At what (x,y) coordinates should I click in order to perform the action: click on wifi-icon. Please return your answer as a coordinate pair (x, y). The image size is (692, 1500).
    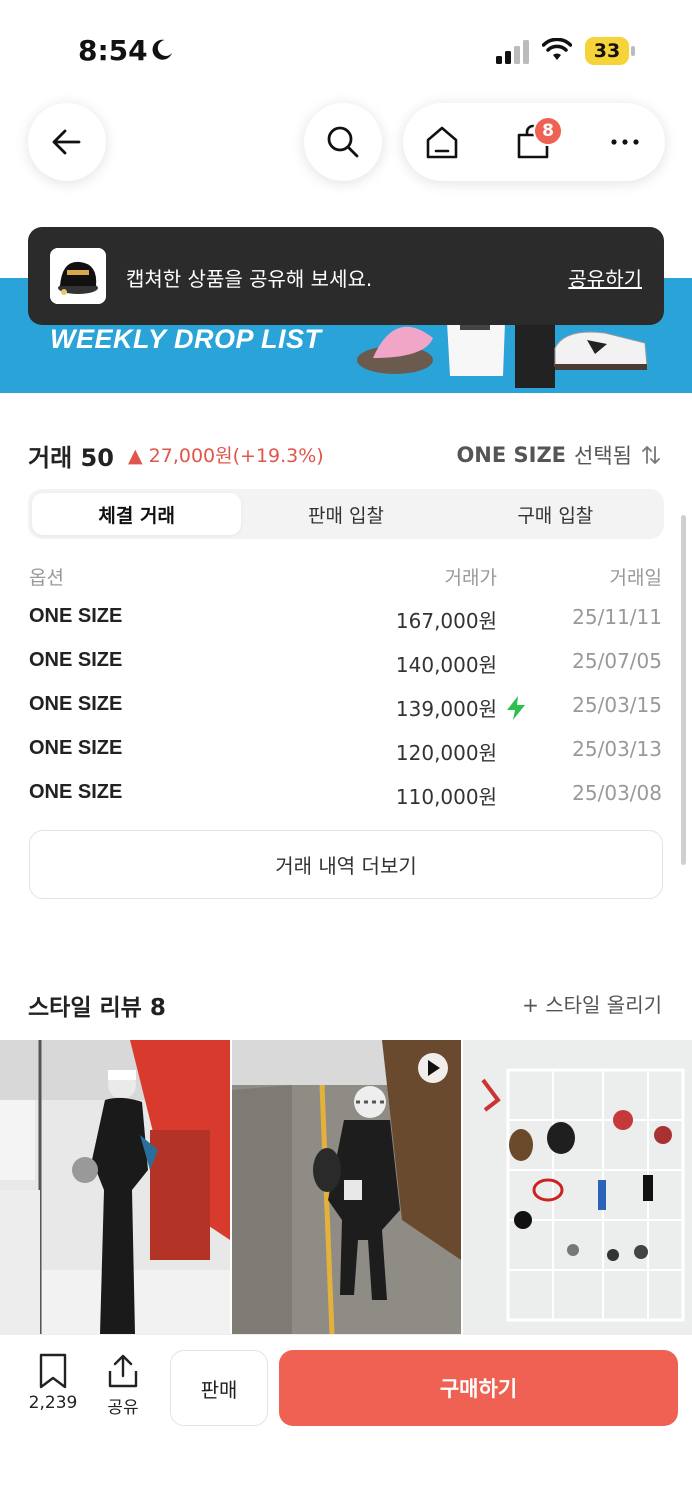
    Looking at the image, I should click on (557, 49).